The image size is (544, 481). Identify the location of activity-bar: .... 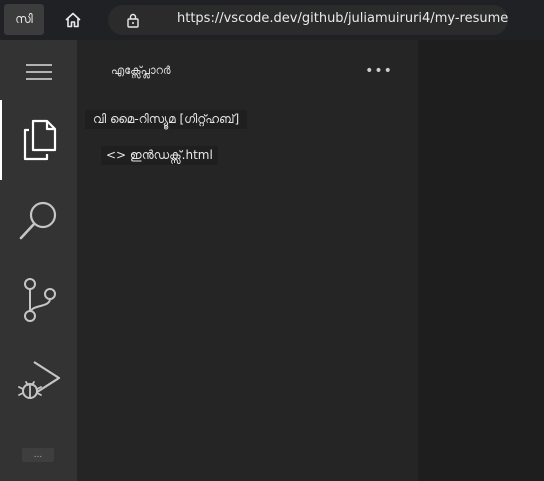
(38, 260).